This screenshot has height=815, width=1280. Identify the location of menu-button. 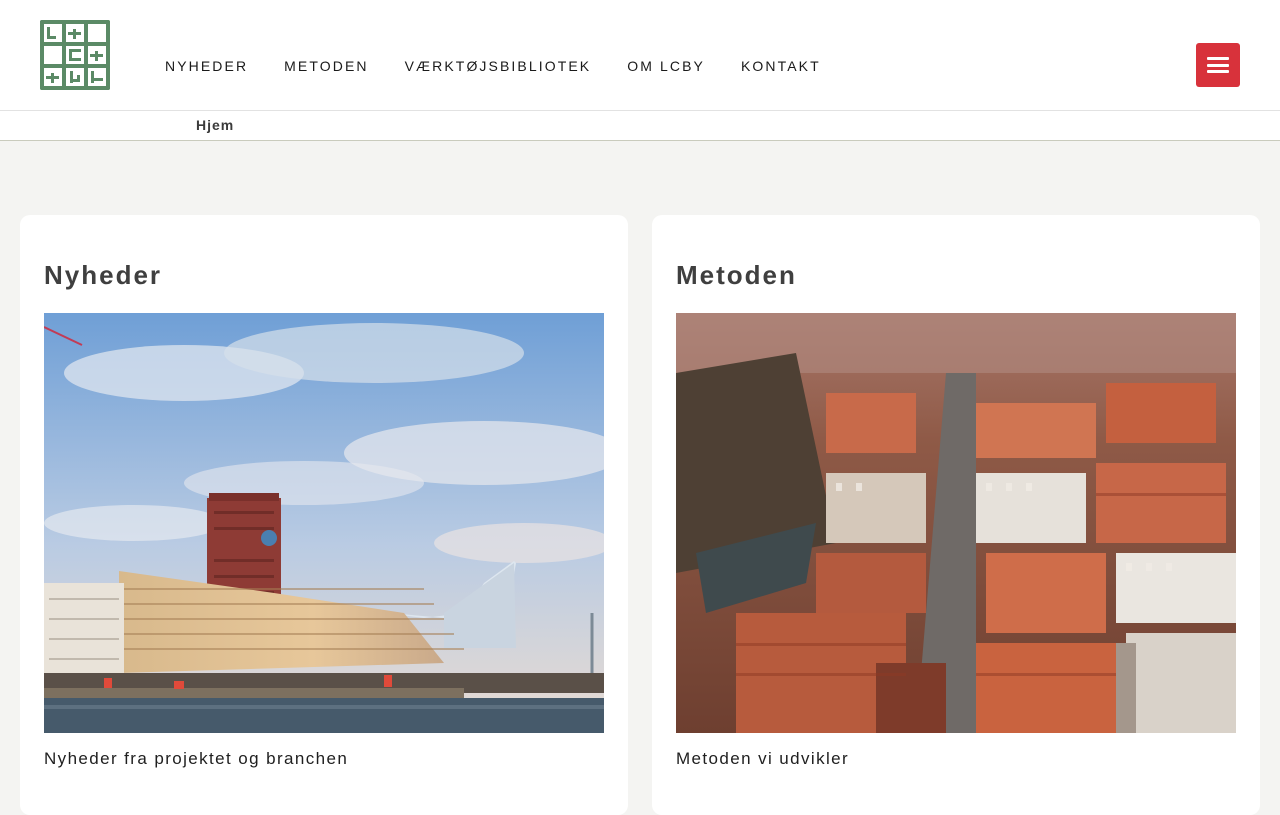
(1218, 65).